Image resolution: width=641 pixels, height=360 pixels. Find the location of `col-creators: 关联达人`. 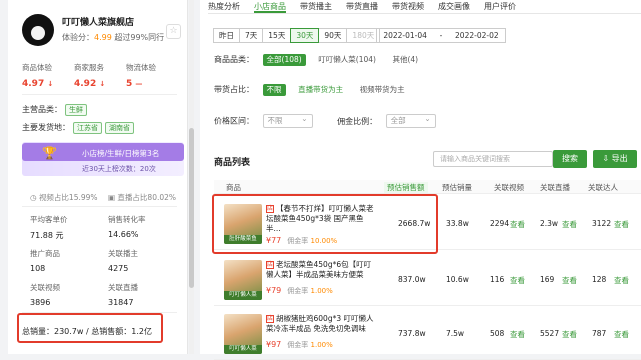

col-creators: 关联达人 is located at coordinates (603, 187).